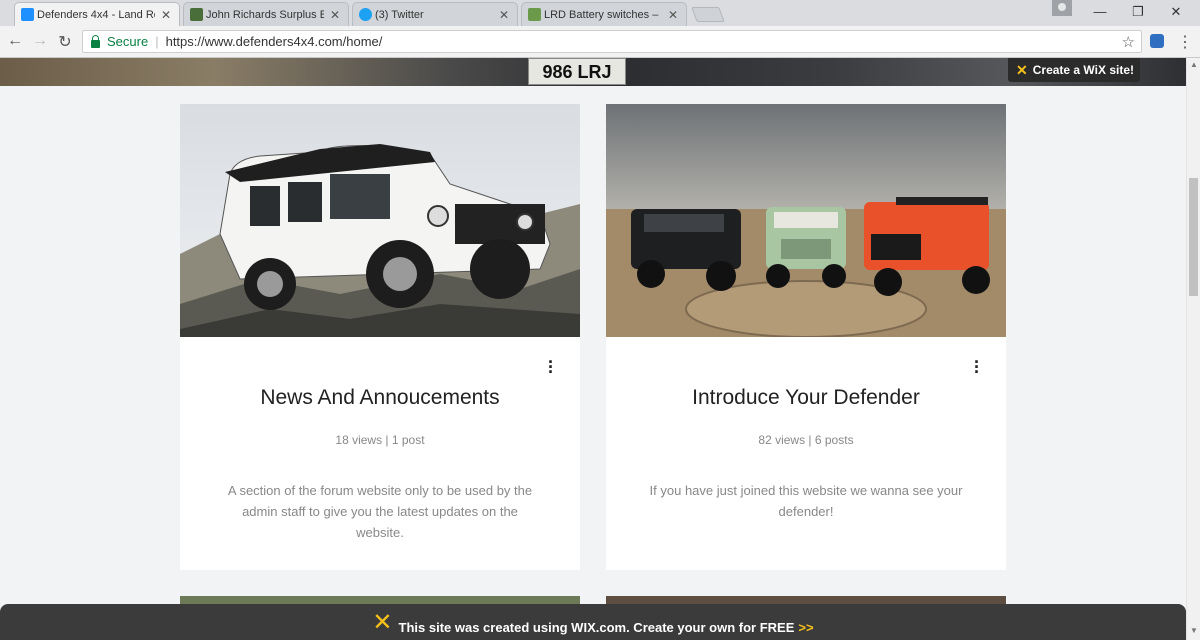 The width and height of the screenshot is (1200, 640). What do you see at coordinates (435, 14) in the screenshot?
I see `tab-twitter: (3) Twitter ✕` at bounding box center [435, 14].